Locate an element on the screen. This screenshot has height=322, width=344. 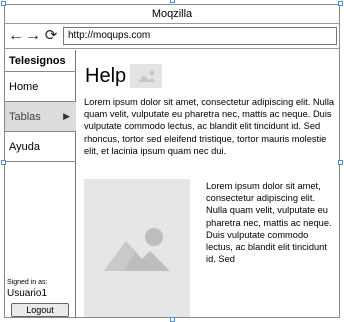
image-placeholder is located at coordinates (137, 248).